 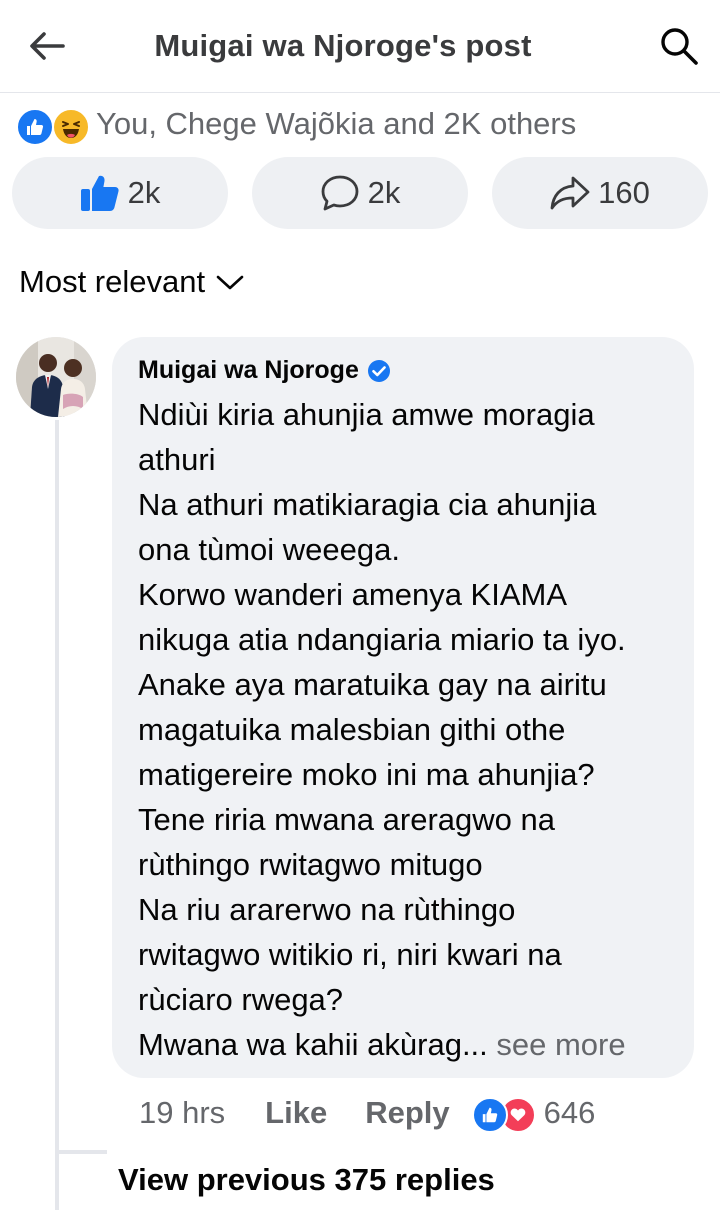 What do you see at coordinates (624, 192) in the screenshot?
I see `share-count: 160` at bounding box center [624, 192].